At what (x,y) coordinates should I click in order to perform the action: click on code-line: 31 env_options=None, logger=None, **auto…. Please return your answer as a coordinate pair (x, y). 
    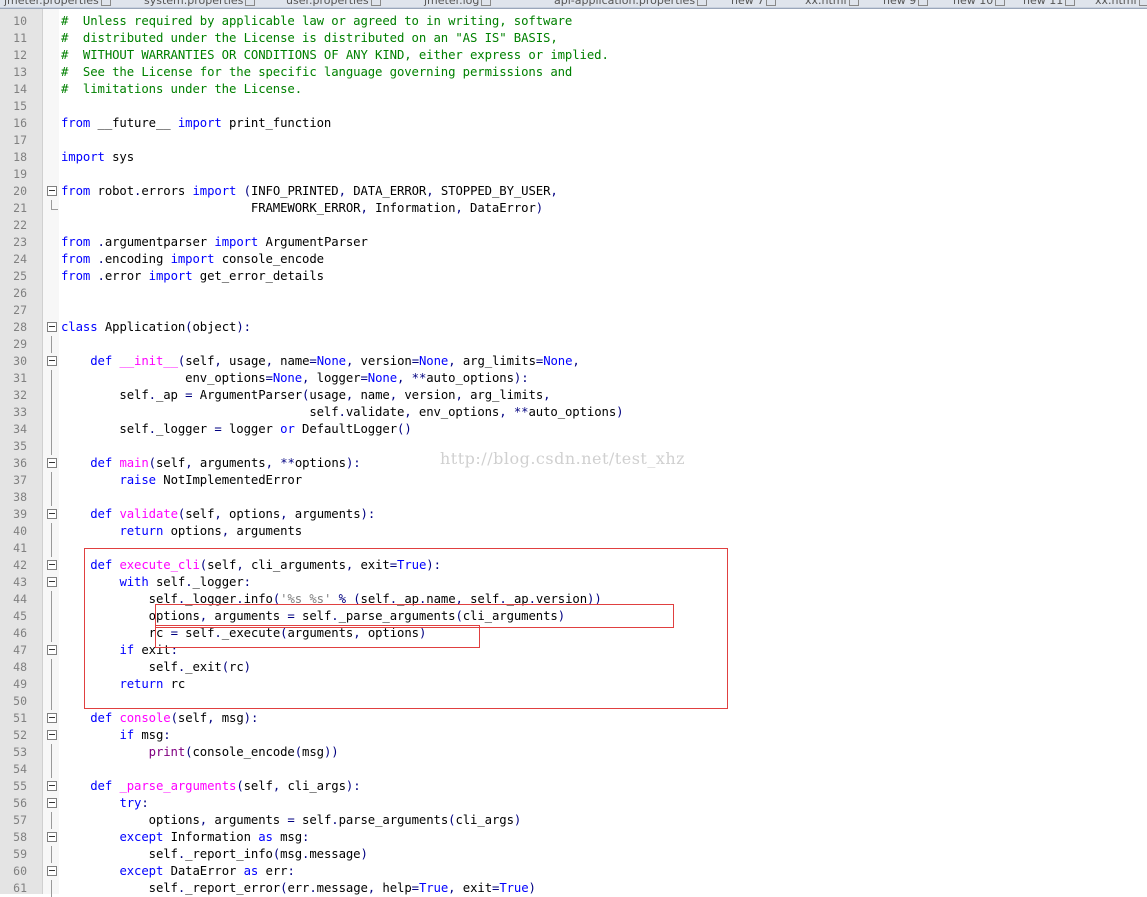
    Looking at the image, I should click on (573, 378).